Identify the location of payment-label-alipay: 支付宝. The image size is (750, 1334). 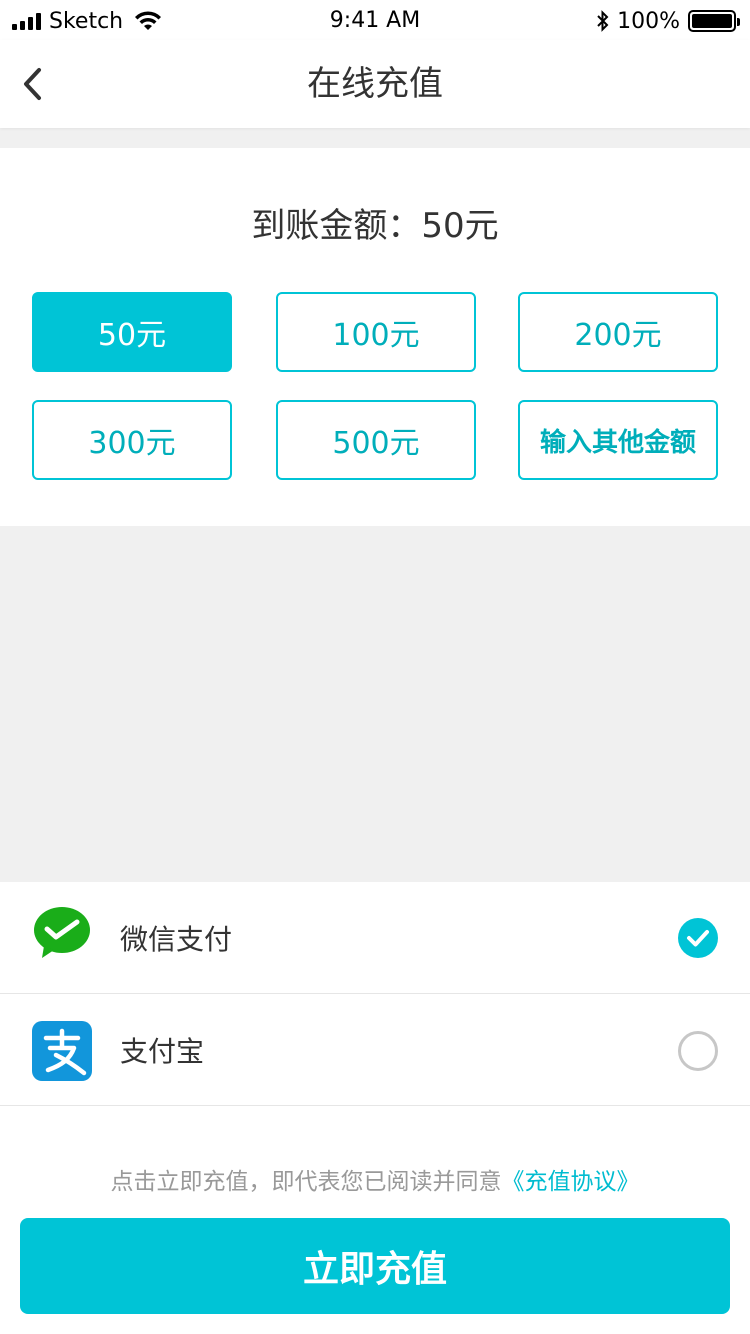
(162, 1051).